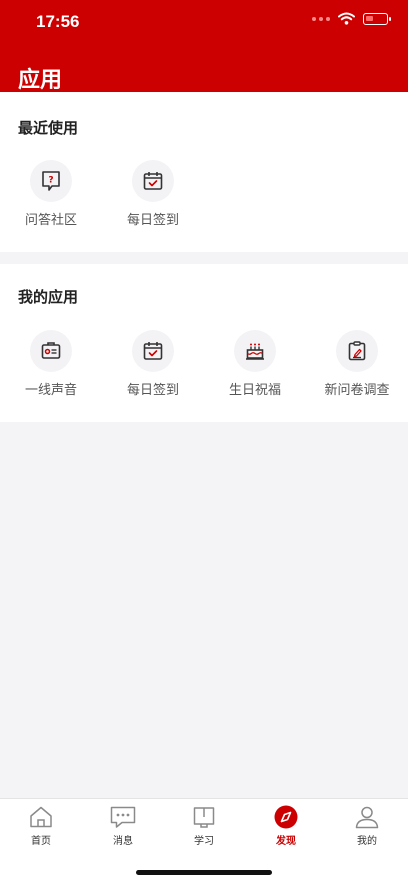 The height and width of the screenshot is (883, 408). I want to click on book-icon, so click(204, 817).